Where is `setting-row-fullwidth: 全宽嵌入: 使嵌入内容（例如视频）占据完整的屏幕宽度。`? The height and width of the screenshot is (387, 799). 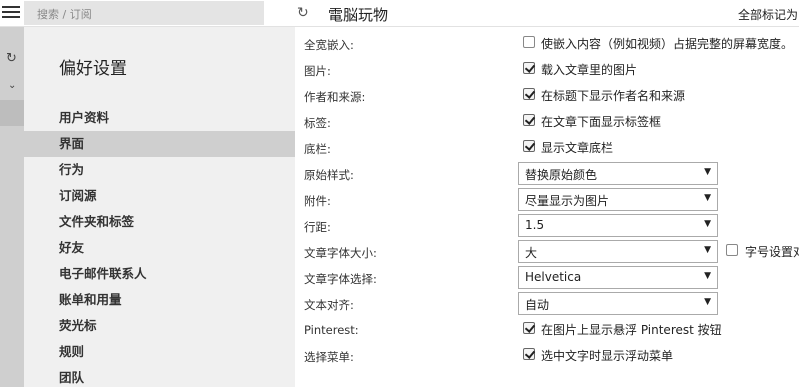
setting-row-fullwidth: 全宽嵌入: 使嵌入内容（例如视频）占据完整的屏幕宽度。 is located at coordinates (547, 43).